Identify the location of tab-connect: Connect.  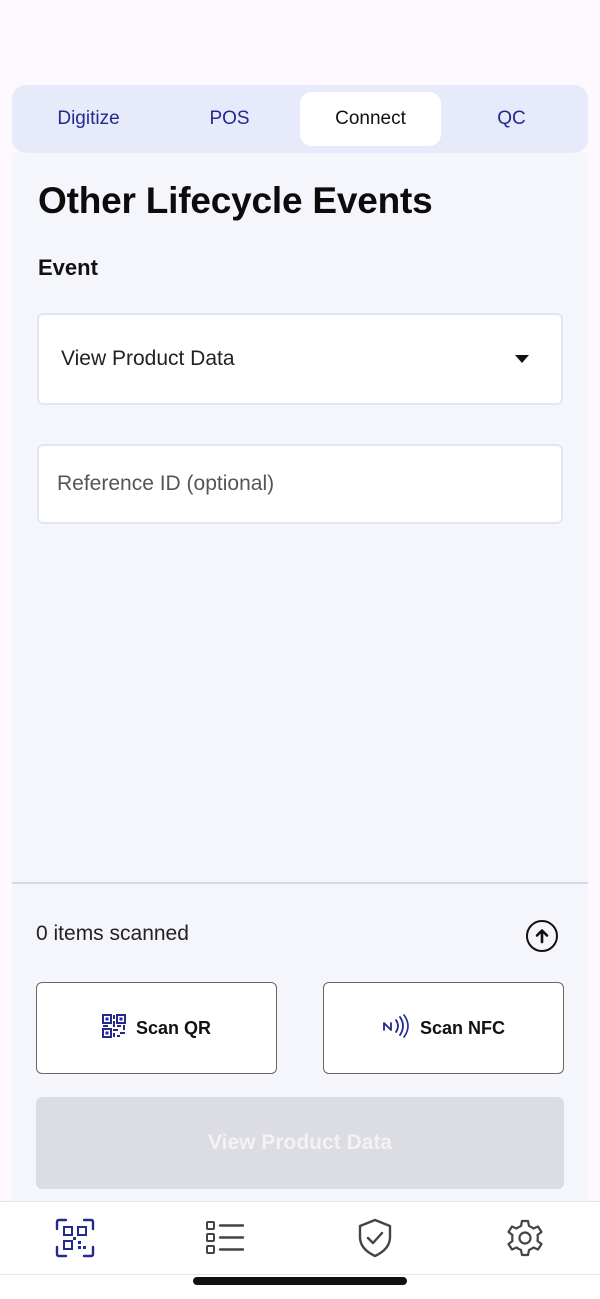
(370, 119).